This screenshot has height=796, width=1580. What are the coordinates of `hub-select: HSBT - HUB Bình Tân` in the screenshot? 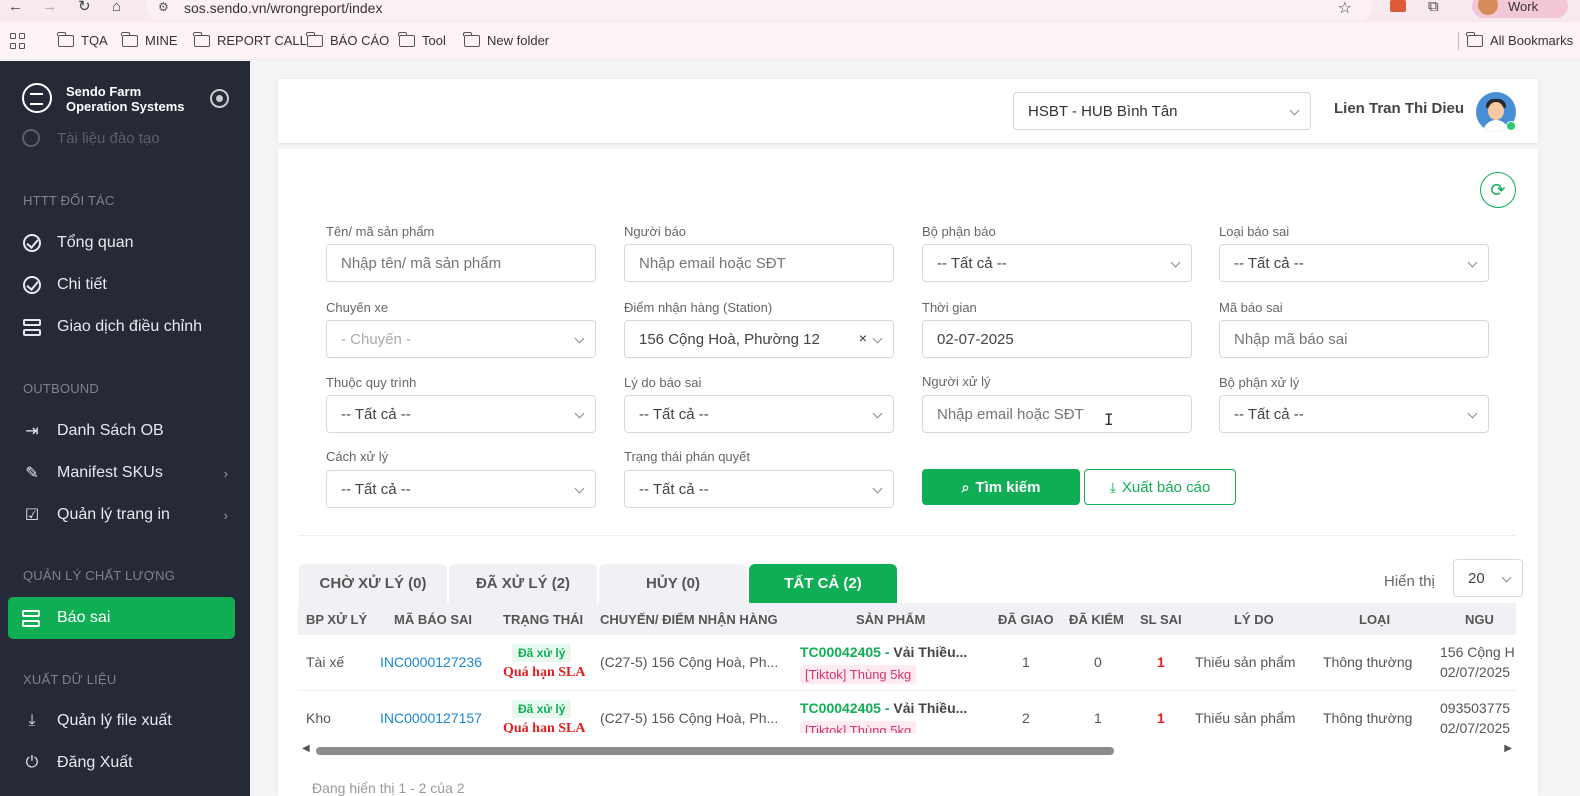 It's located at (1162, 111).